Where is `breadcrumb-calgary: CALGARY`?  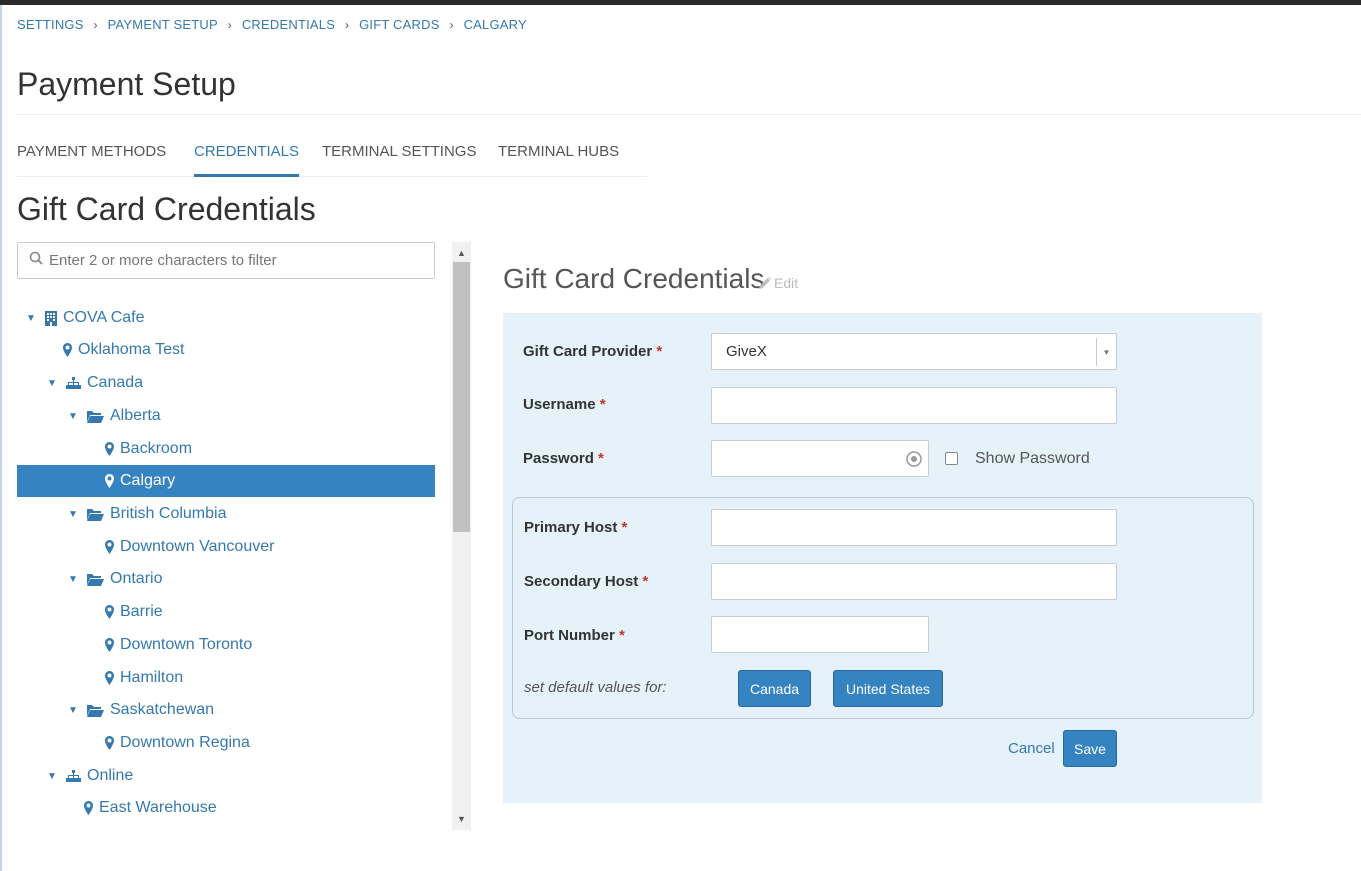 breadcrumb-calgary: CALGARY is located at coordinates (495, 24).